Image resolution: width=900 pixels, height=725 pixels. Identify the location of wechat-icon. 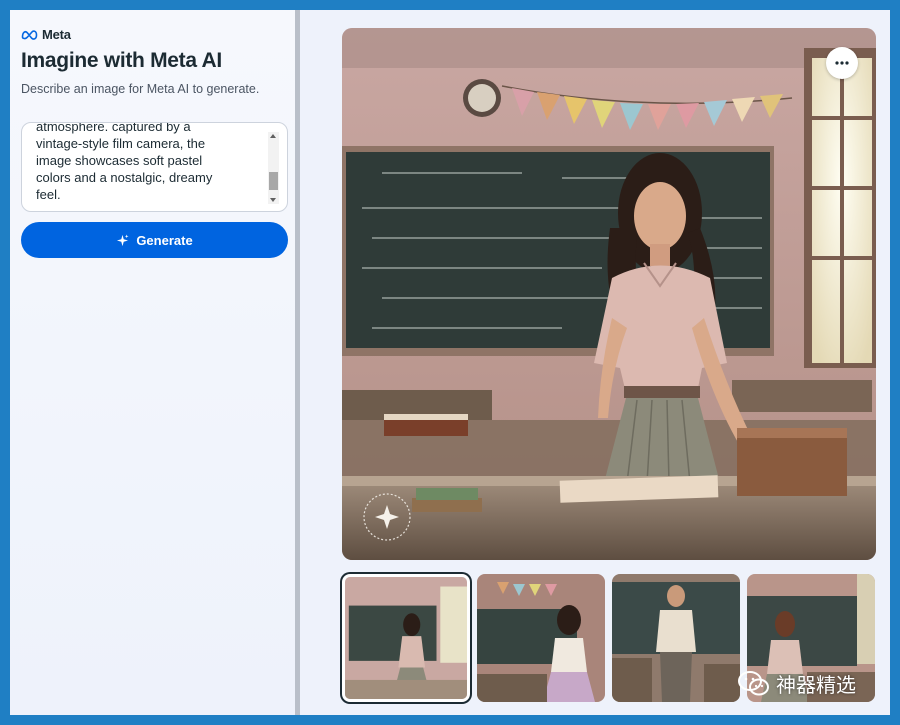
(753, 682).